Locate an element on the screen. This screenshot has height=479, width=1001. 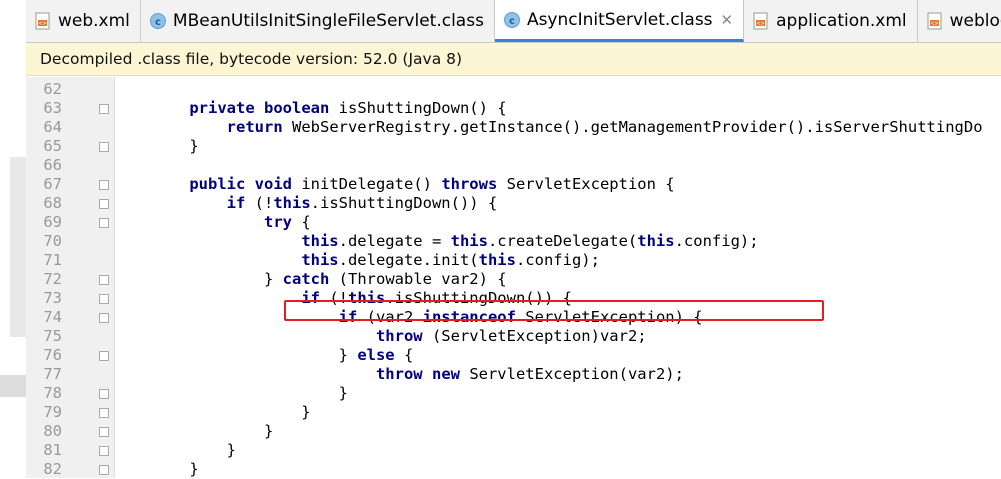
code-text: private boolean isShuttingDown() { is located at coordinates (348, 108).